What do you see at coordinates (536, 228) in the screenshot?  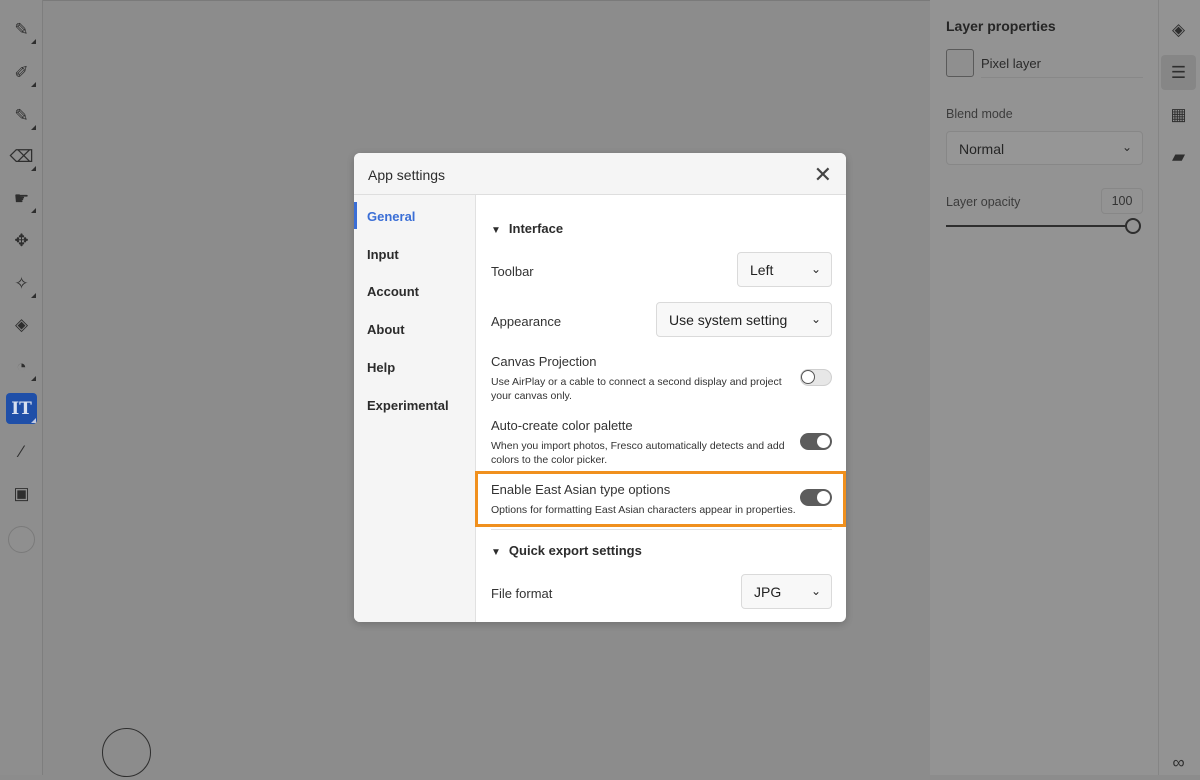 I see `section-title: Interface` at bounding box center [536, 228].